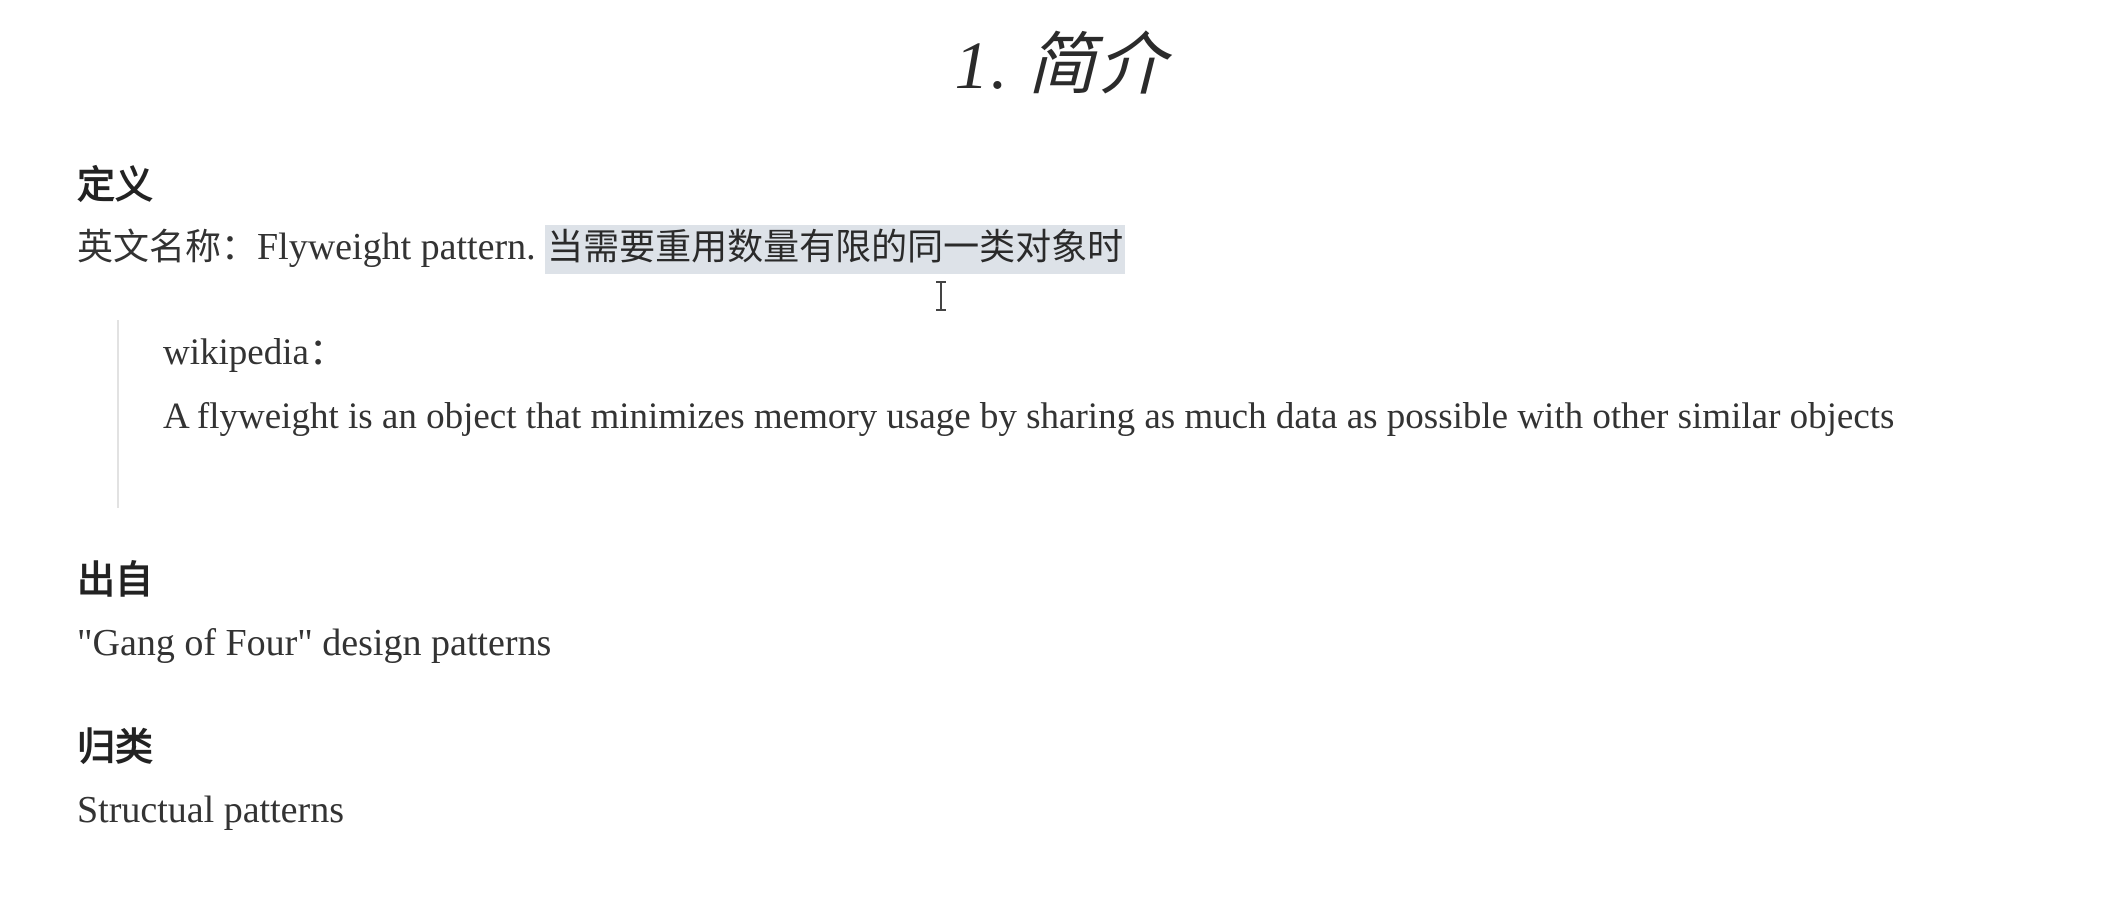 The image size is (2122, 918). What do you see at coordinates (314, 643) in the screenshot?
I see `origin-text: "Gang of Four" design patterns` at bounding box center [314, 643].